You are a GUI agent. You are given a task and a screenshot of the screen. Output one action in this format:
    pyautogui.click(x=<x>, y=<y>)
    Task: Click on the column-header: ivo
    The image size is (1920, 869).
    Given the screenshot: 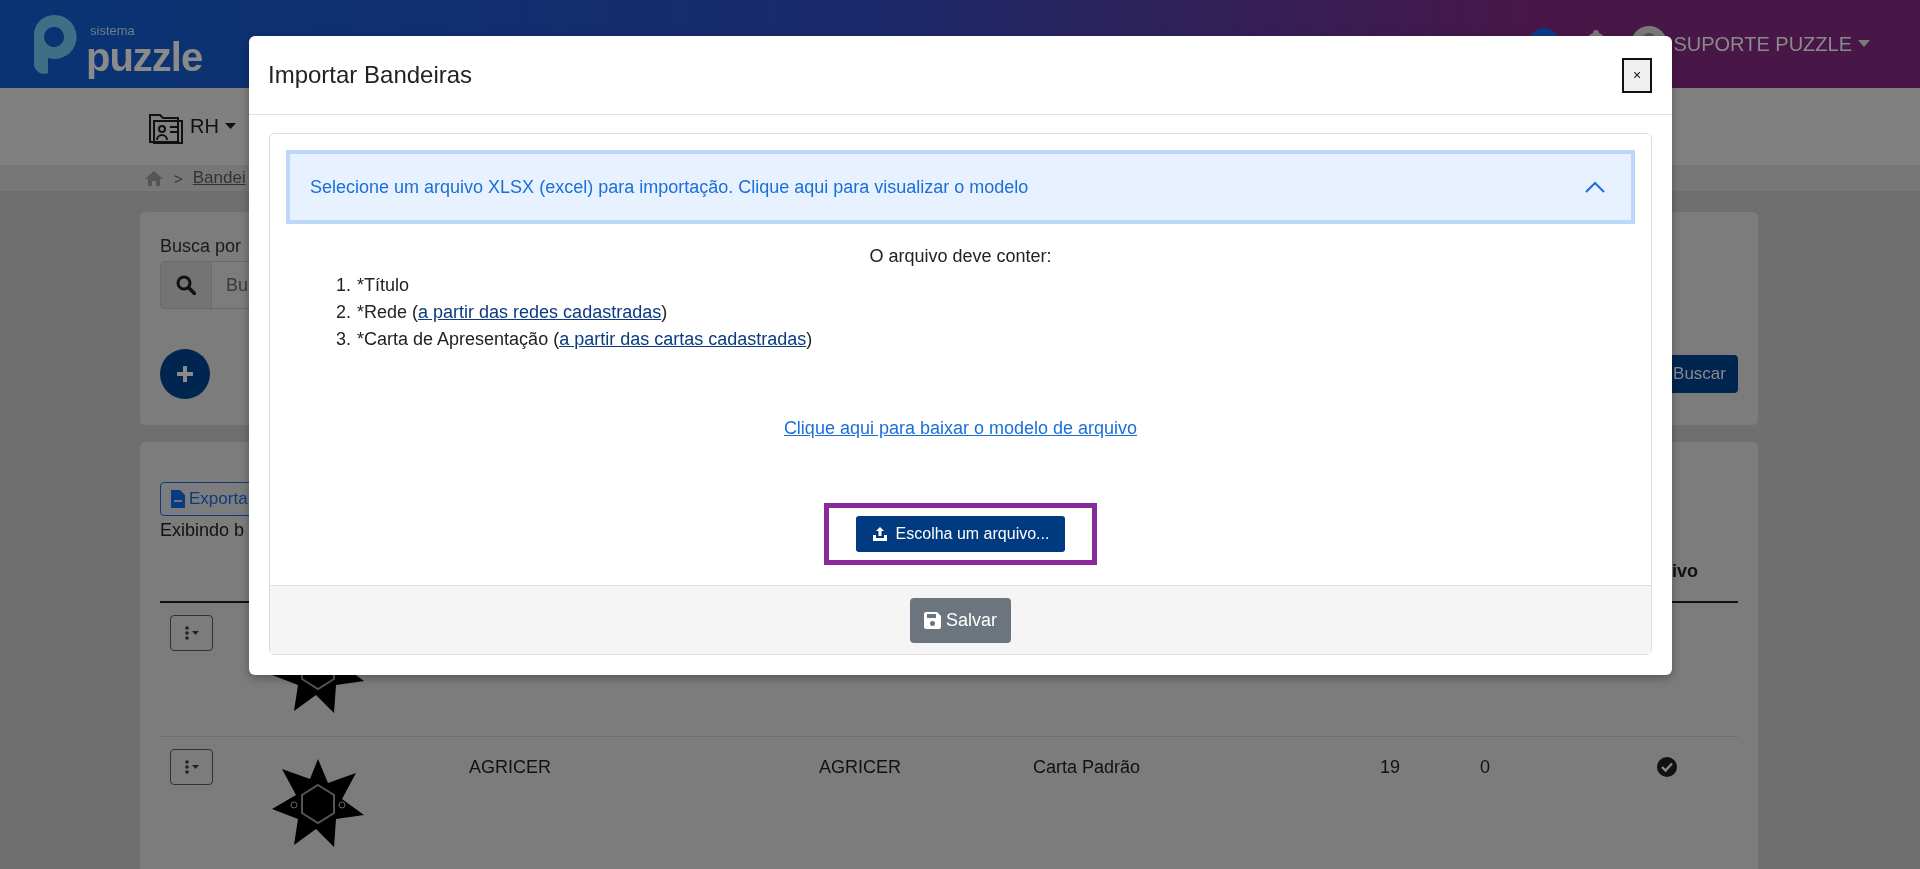 What is the action you would take?
    pyautogui.click(x=1685, y=571)
    